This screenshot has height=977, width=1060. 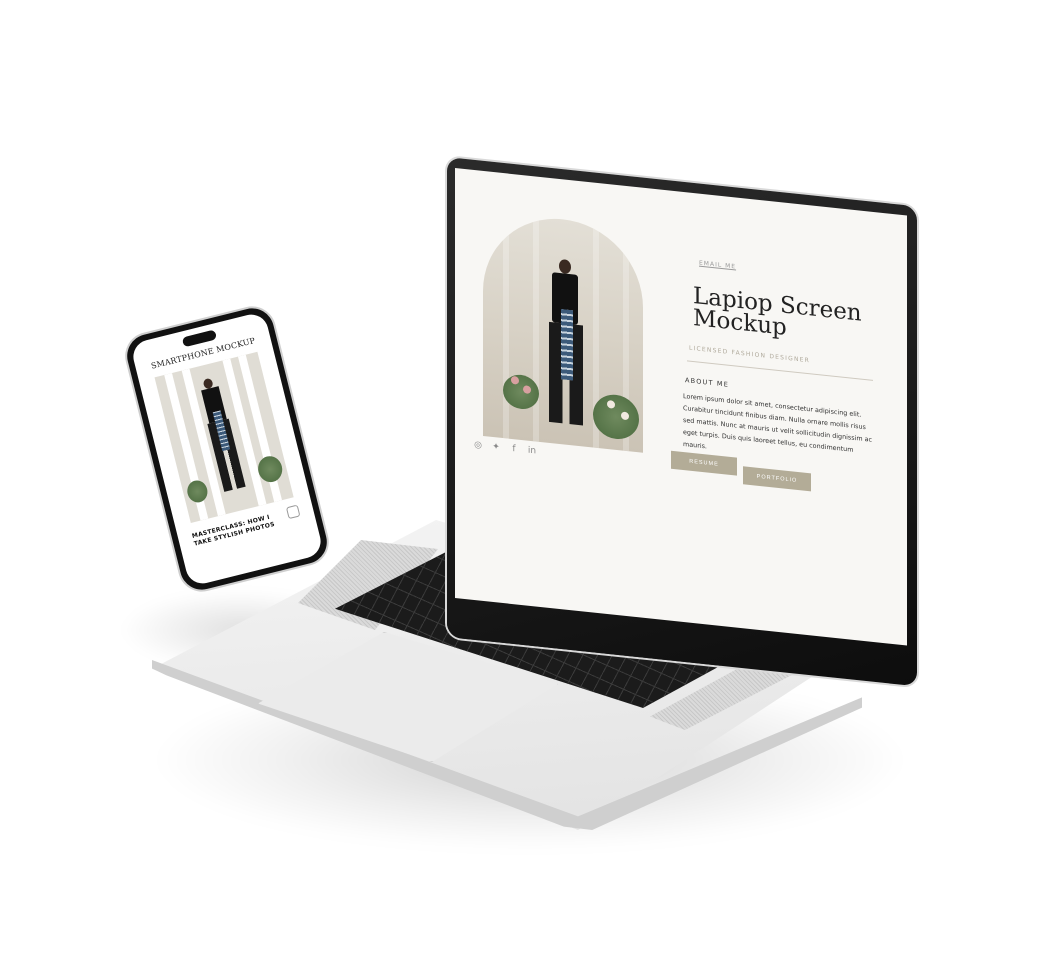 I want to click on twitter-icon: ✦, so click(x=496, y=447).